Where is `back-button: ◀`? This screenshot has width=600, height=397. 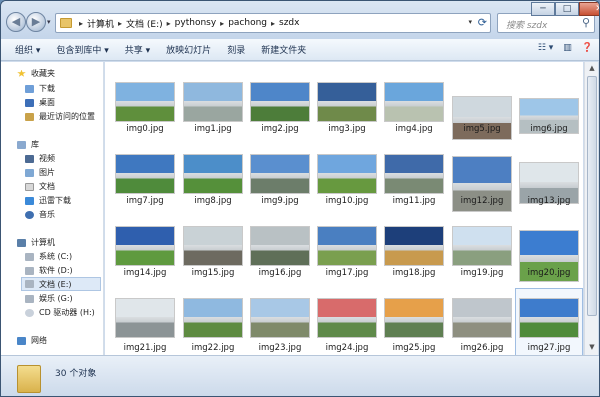
back-button: ◀ is located at coordinates (16, 22).